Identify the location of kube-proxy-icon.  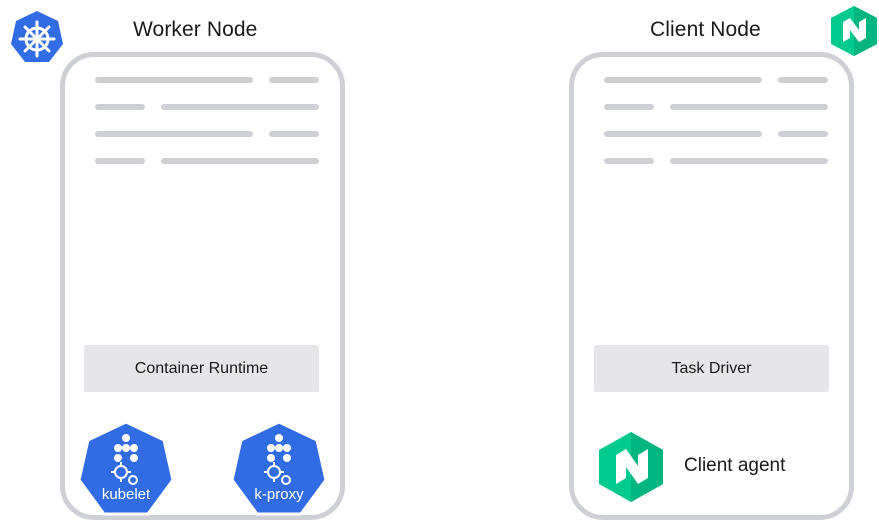
(279, 470).